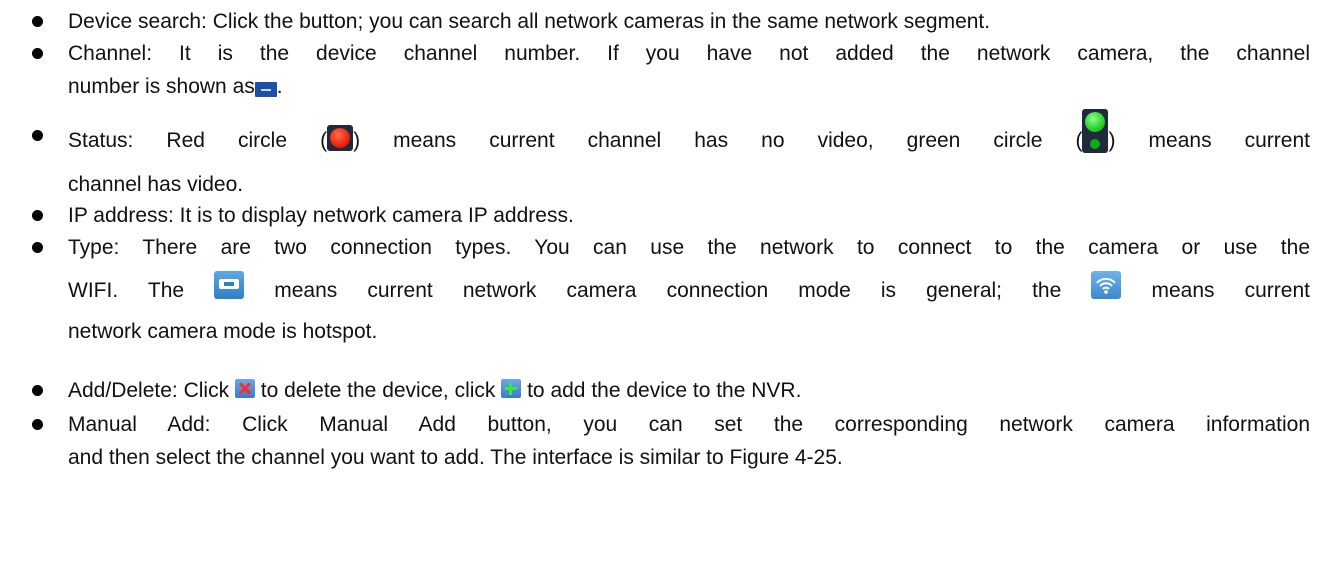 This screenshot has width=1325, height=578. What do you see at coordinates (265, 89) in the screenshot?
I see `channel-number-icon` at bounding box center [265, 89].